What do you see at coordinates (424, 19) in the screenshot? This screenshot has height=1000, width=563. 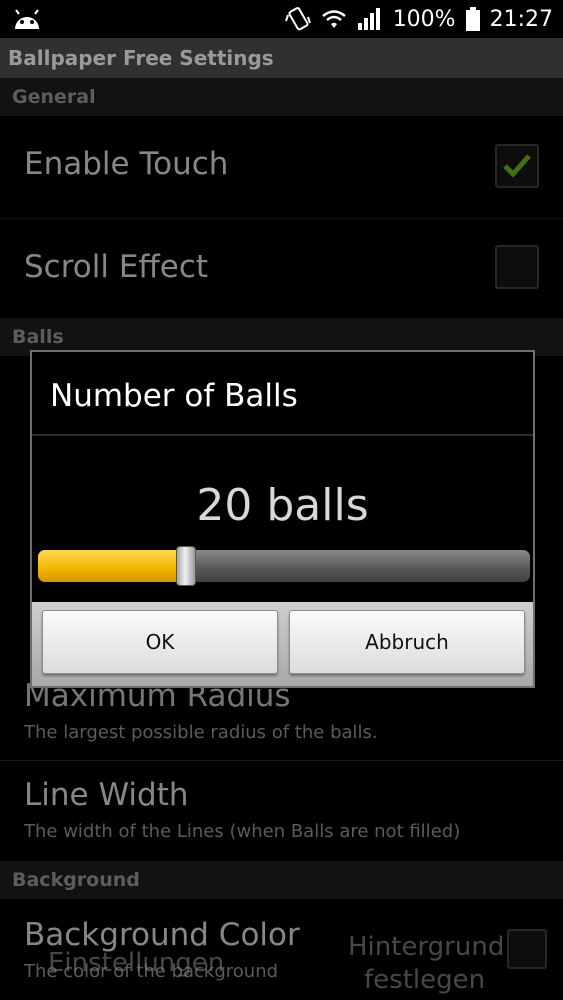 I see `battery-percent: 100%` at bounding box center [424, 19].